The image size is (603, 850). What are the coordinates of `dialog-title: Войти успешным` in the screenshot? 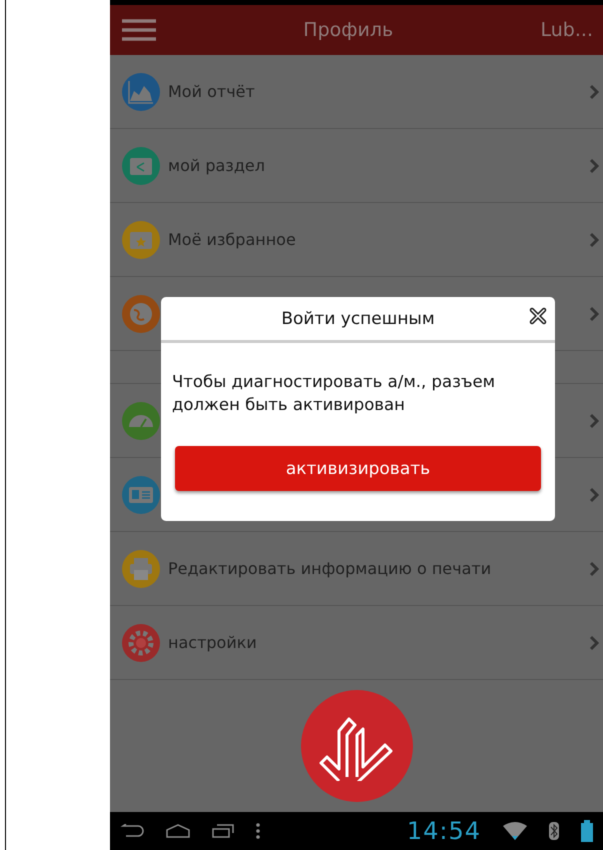 It's located at (358, 318).